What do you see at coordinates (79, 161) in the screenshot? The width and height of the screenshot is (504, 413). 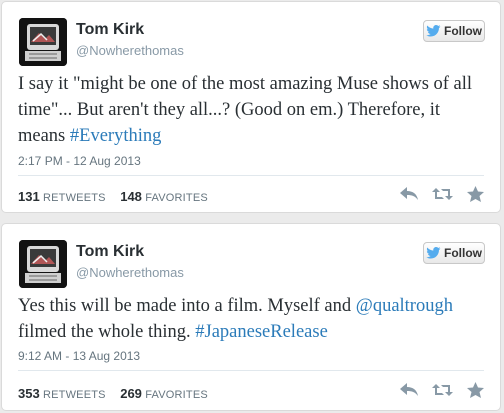 I see `tweet-timestamp: 2:17 PM - 12 Aug 2013` at bounding box center [79, 161].